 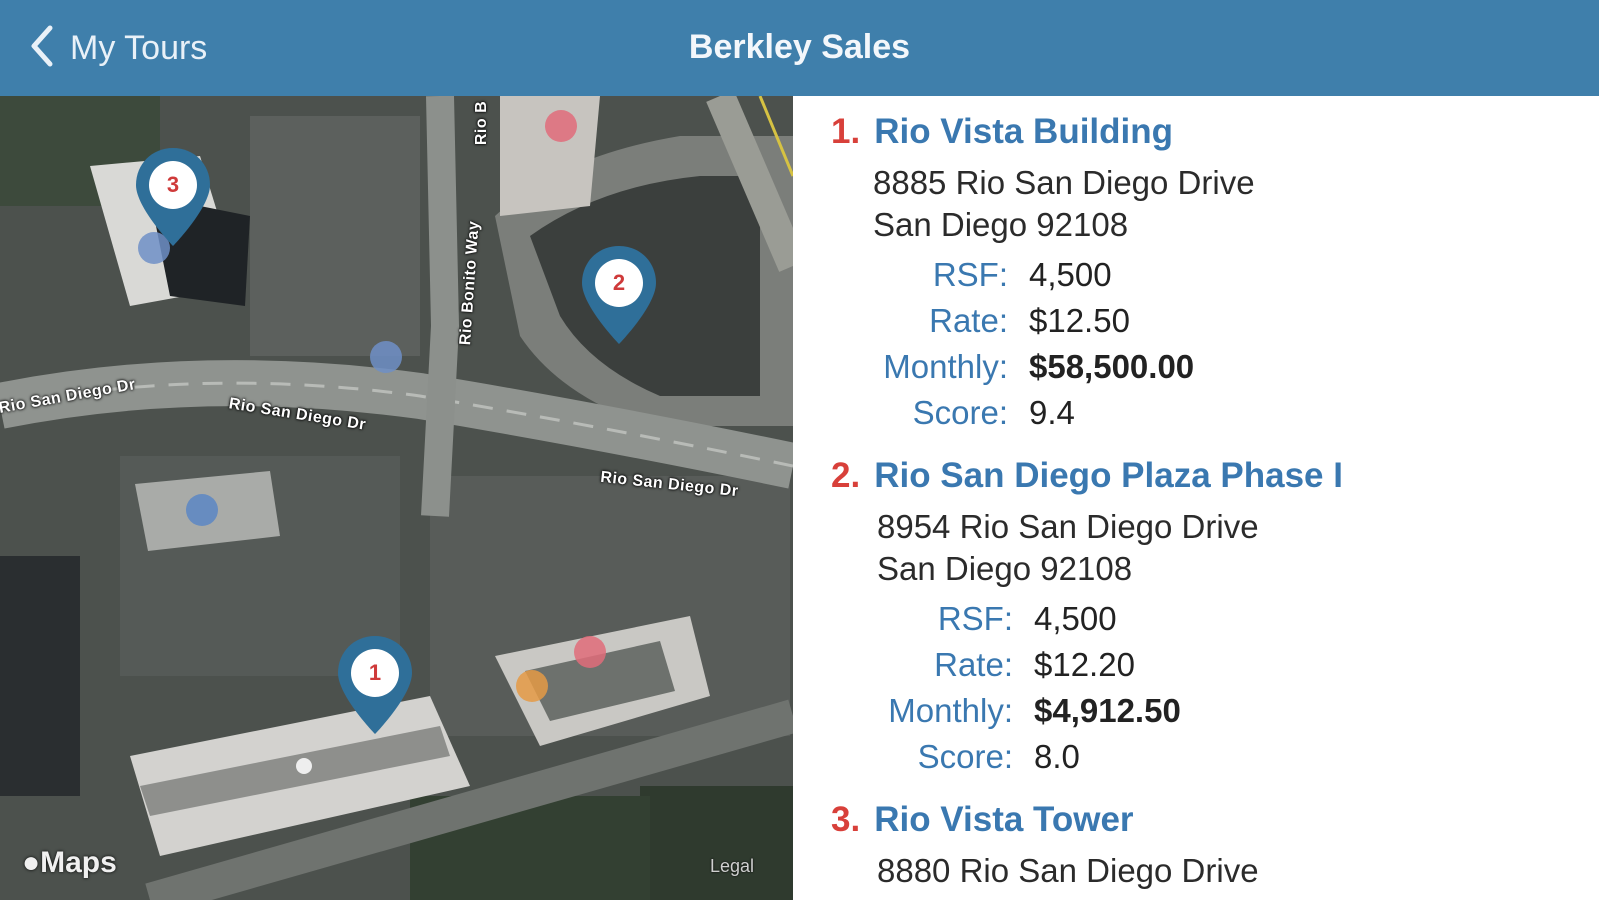 I want to click on property-heading: 2. Rio San Diego Plaza Phase I, so click(x=1087, y=476).